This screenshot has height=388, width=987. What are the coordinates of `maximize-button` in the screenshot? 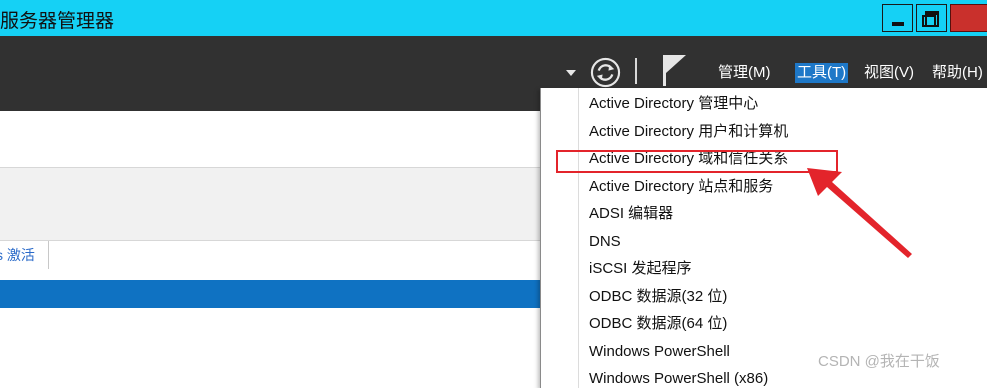 It's located at (931, 18).